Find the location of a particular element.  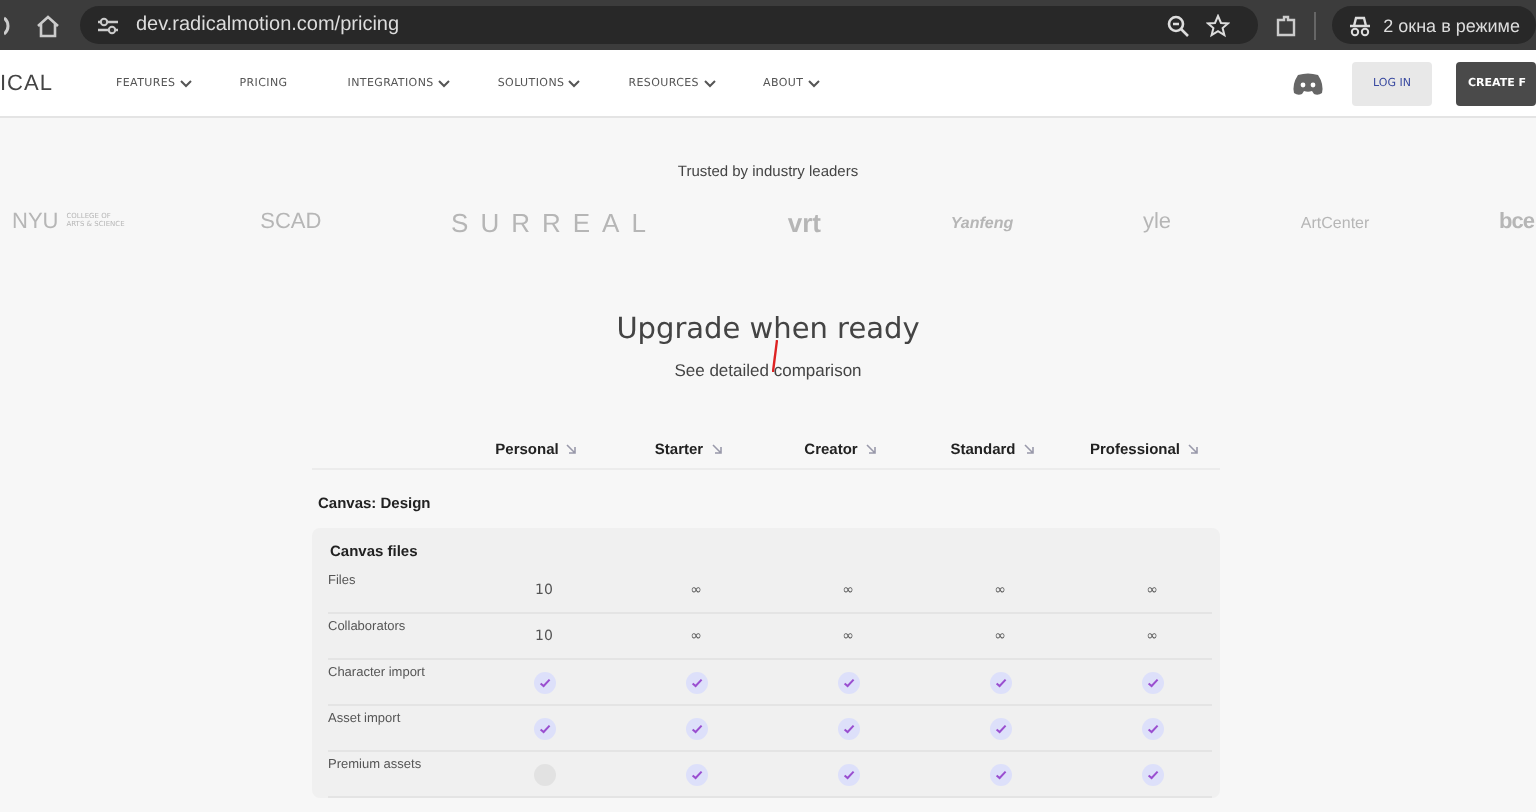

zoom-icon is located at coordinates (1177, 25).